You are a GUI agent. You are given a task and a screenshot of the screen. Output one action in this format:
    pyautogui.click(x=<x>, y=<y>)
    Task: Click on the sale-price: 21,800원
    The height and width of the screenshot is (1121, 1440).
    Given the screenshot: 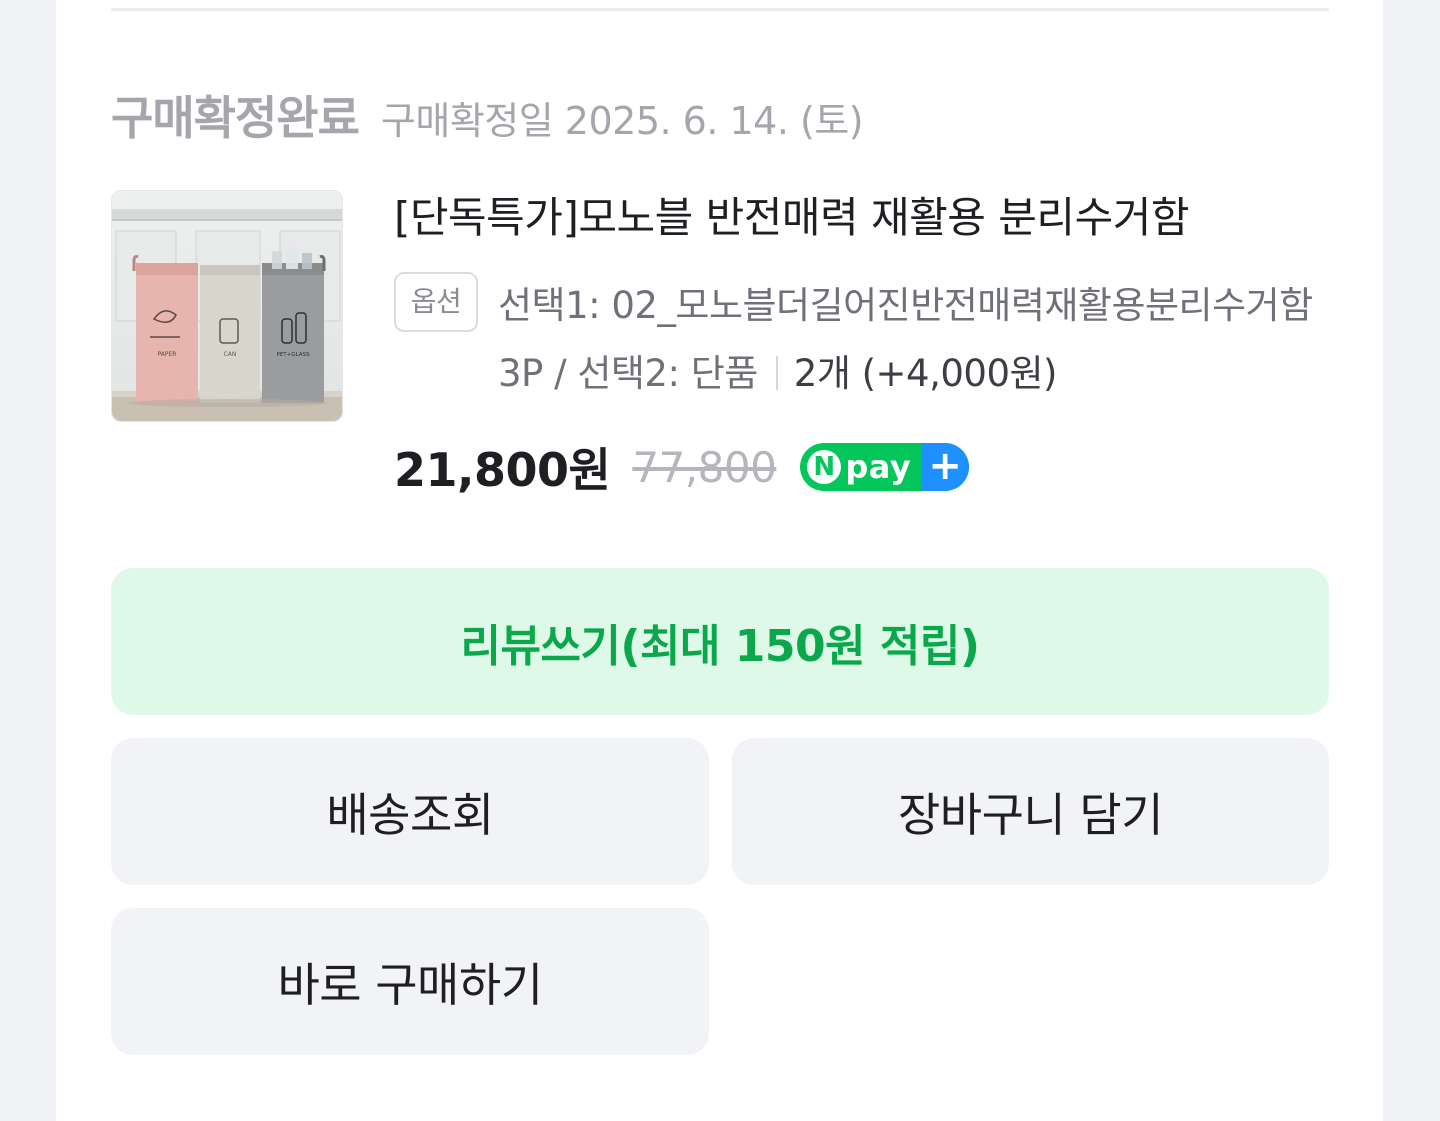 What is the action you would take?
    pyautogui.click(x=502, y=470)
    